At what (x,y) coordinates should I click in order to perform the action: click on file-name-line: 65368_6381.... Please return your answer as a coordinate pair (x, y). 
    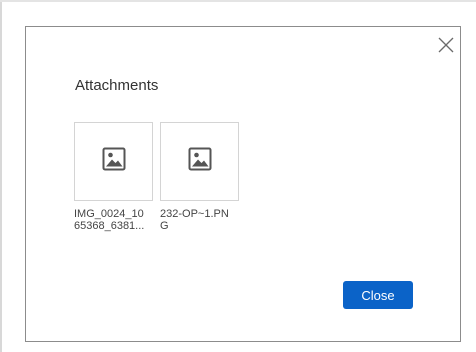
    Looking at the image, I should click on (109, 226).